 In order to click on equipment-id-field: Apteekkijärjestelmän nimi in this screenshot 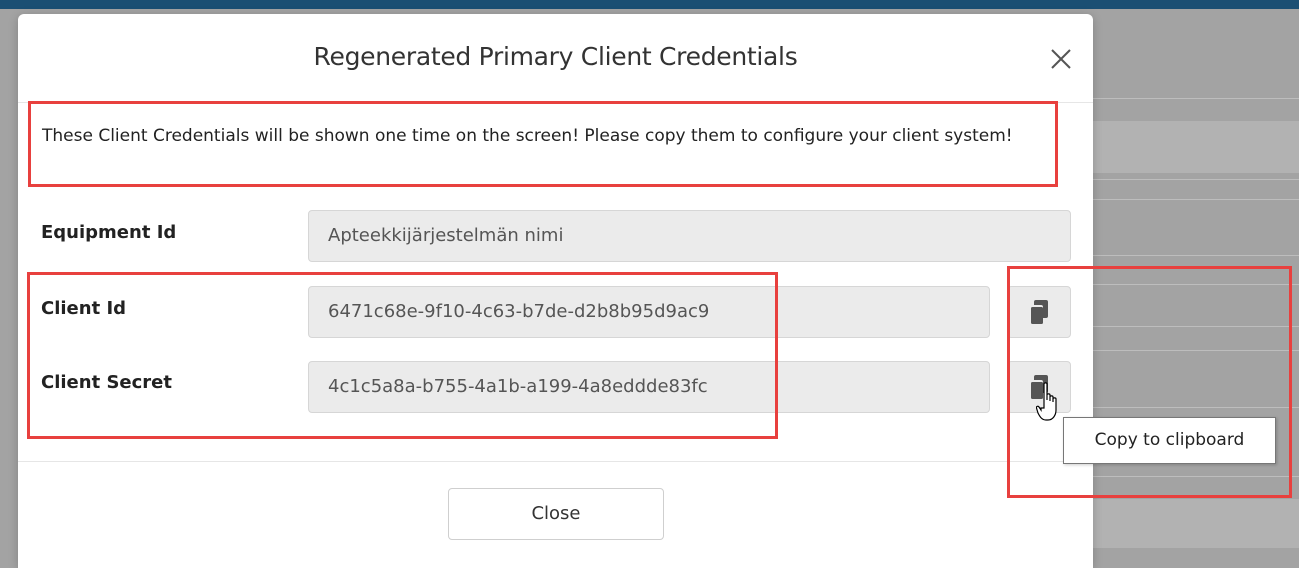, I will do `click(689, 236)`.